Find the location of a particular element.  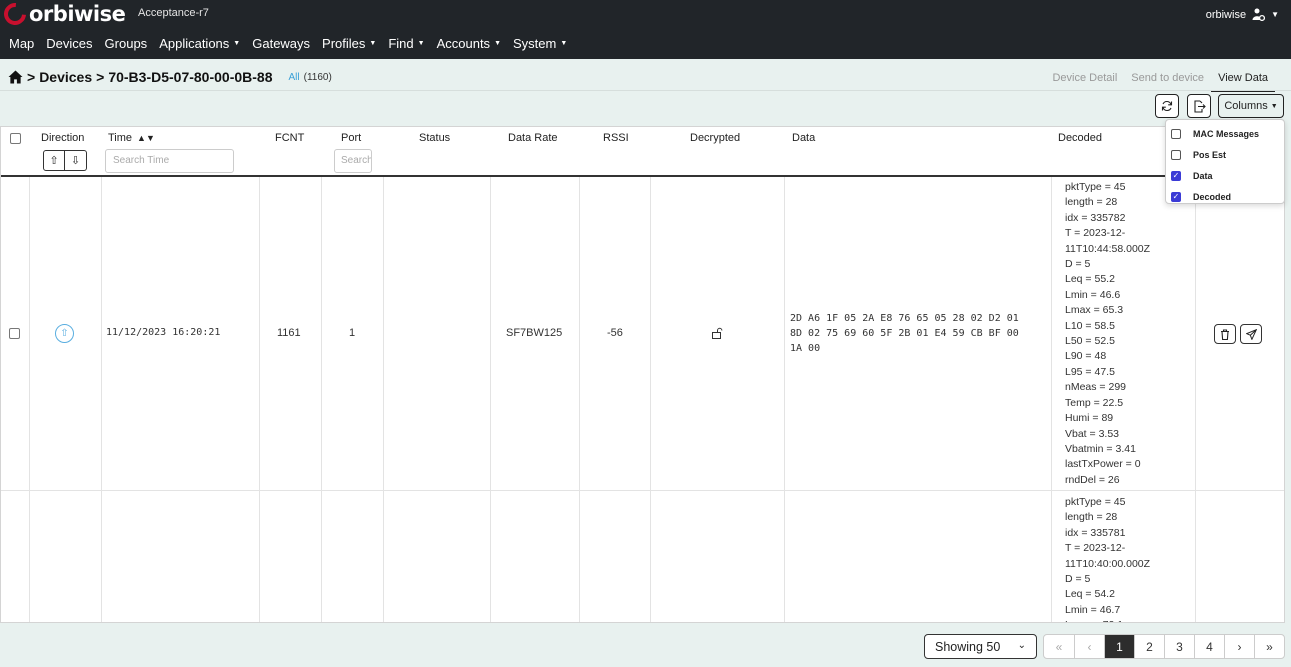

page-size-select: Showing 50 ⌄ is located at coordinates (980, 646).